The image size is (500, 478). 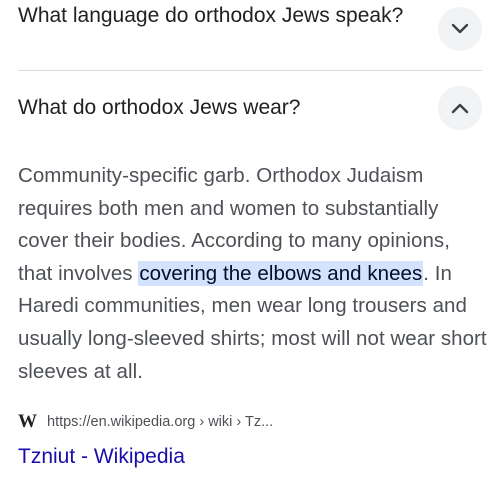 I want to click on faq-question-language: What language do orthodox Jews speak?, so click(x=218, y=16).